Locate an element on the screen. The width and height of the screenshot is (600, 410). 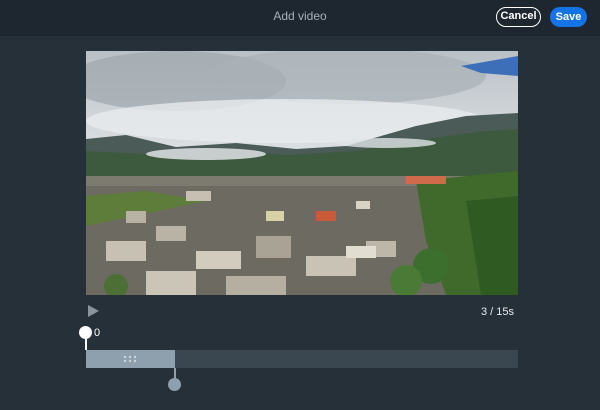
trim-start-line is located at coordinates (86, 344).